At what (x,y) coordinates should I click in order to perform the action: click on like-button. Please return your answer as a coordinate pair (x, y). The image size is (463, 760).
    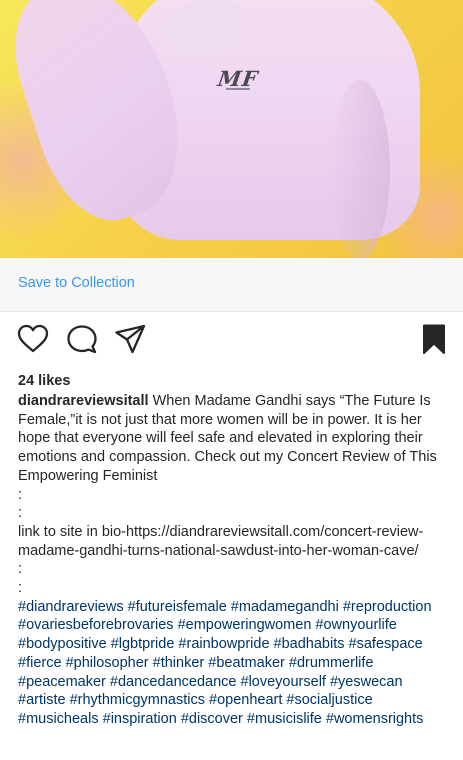
    Looking at the image, I should click on (33, 339).